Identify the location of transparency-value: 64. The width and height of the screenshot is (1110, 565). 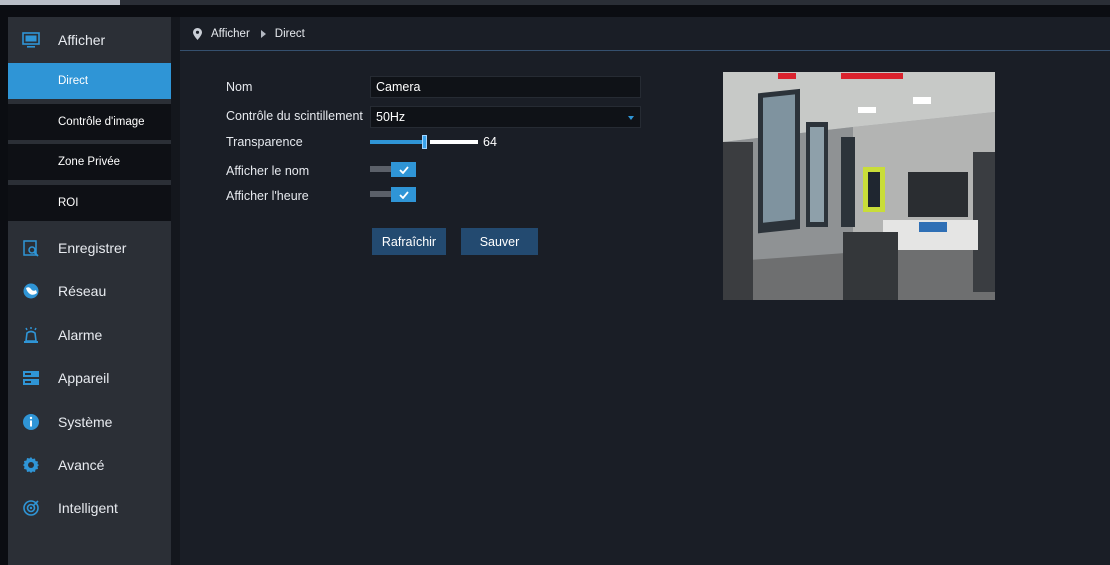
(490, 142).